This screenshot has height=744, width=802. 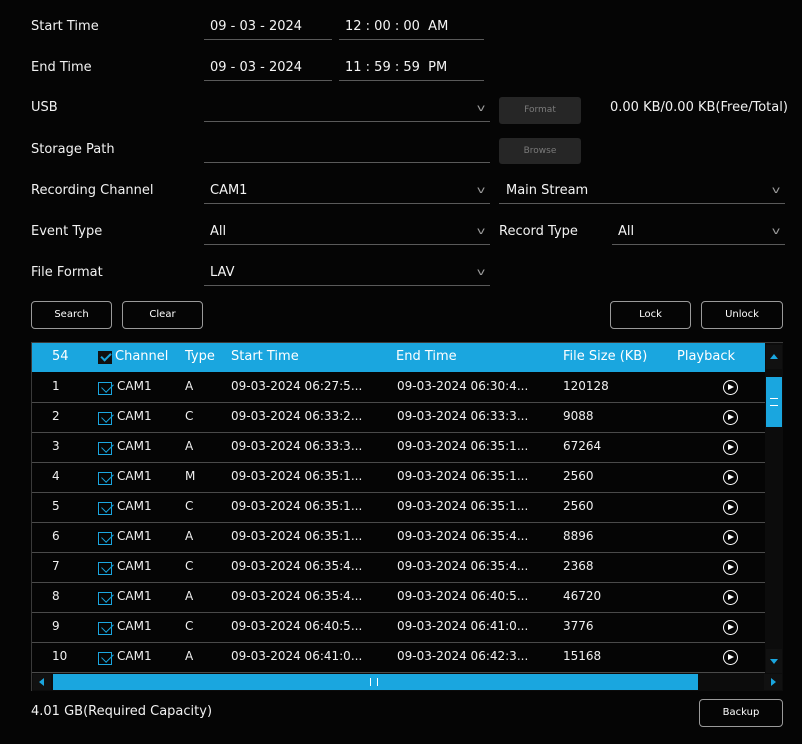 I want to click on backup-button: Backup, so click(x=741, y=713).